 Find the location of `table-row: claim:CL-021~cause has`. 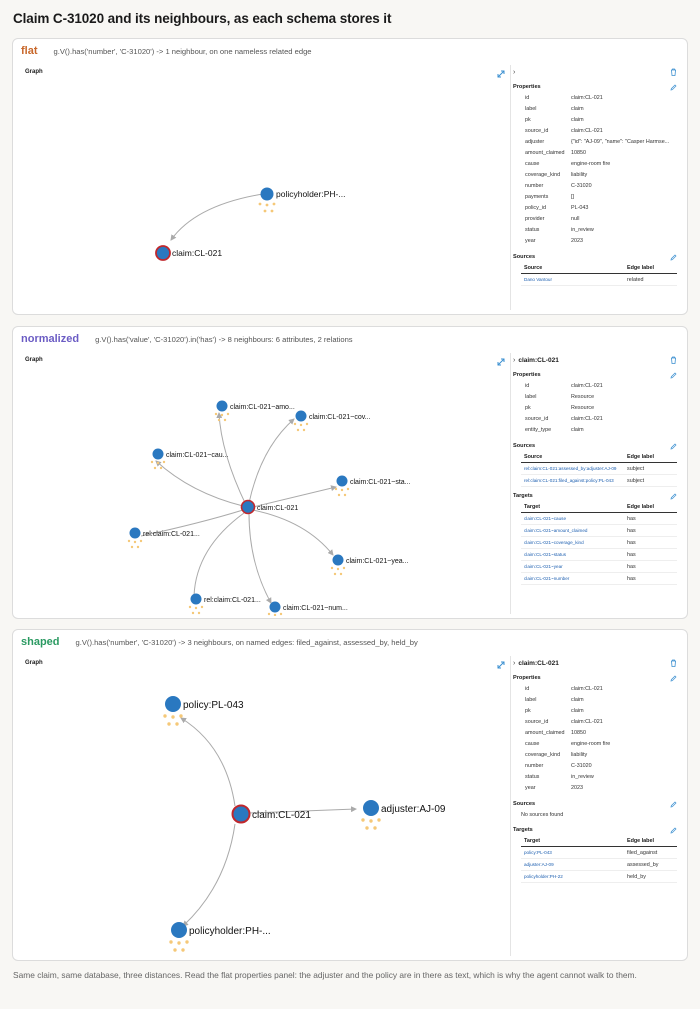

table-row: claim:CL-021~cause has is located at coordinates (599, 519).